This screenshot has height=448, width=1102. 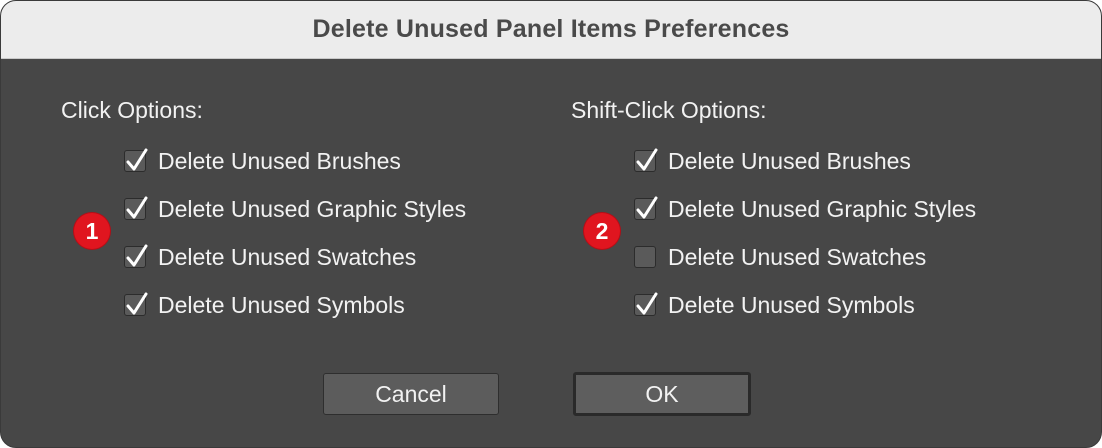 I want to click on click-option-graphic-styles: Delete Unused Graphic Styles, so click(x=295, y=209).